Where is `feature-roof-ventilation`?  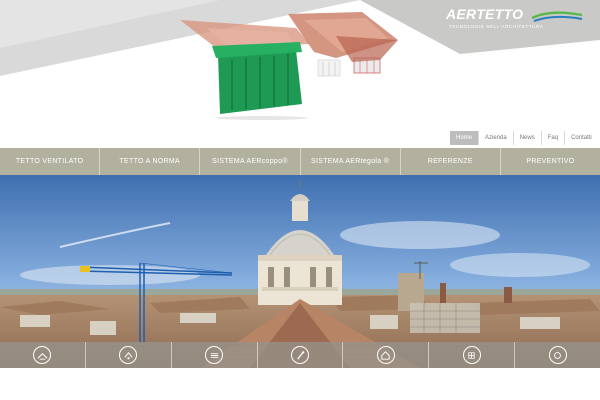
feature-roof-ventilation is located at coordinates (43, 355).